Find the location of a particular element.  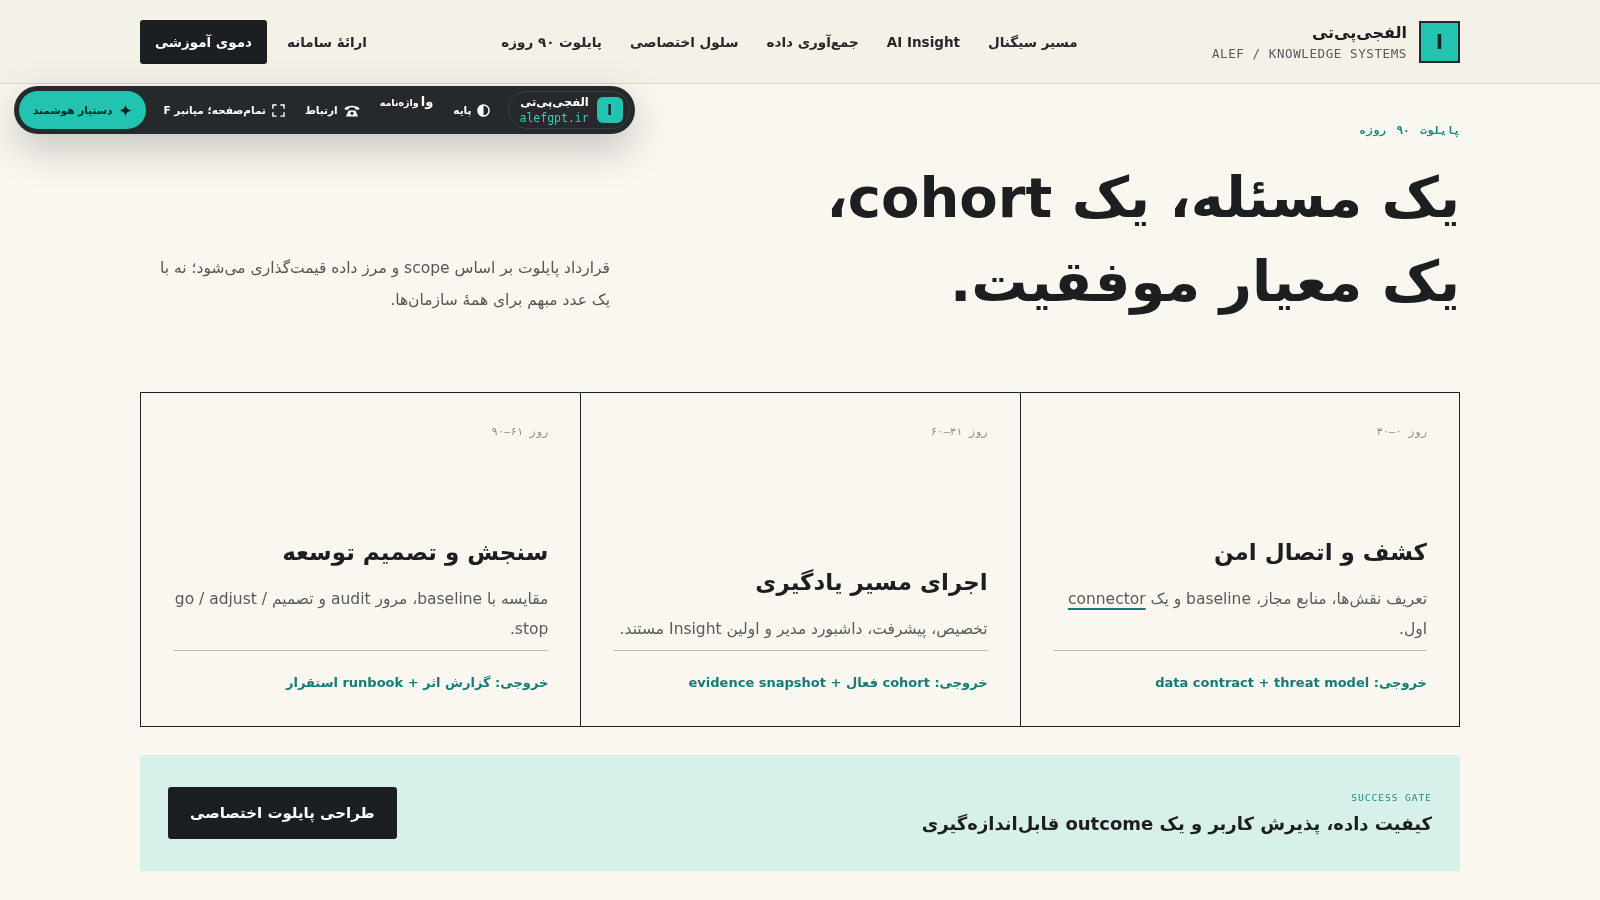

nav-link: AI Insight is located at coordinates (923, 41).